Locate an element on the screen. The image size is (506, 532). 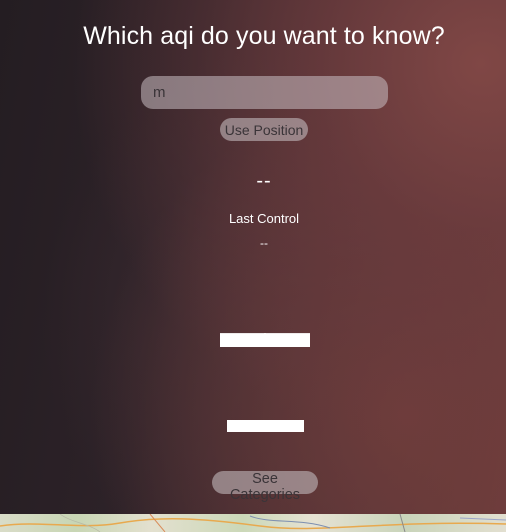
map-background is located at coordinates (253, 523).